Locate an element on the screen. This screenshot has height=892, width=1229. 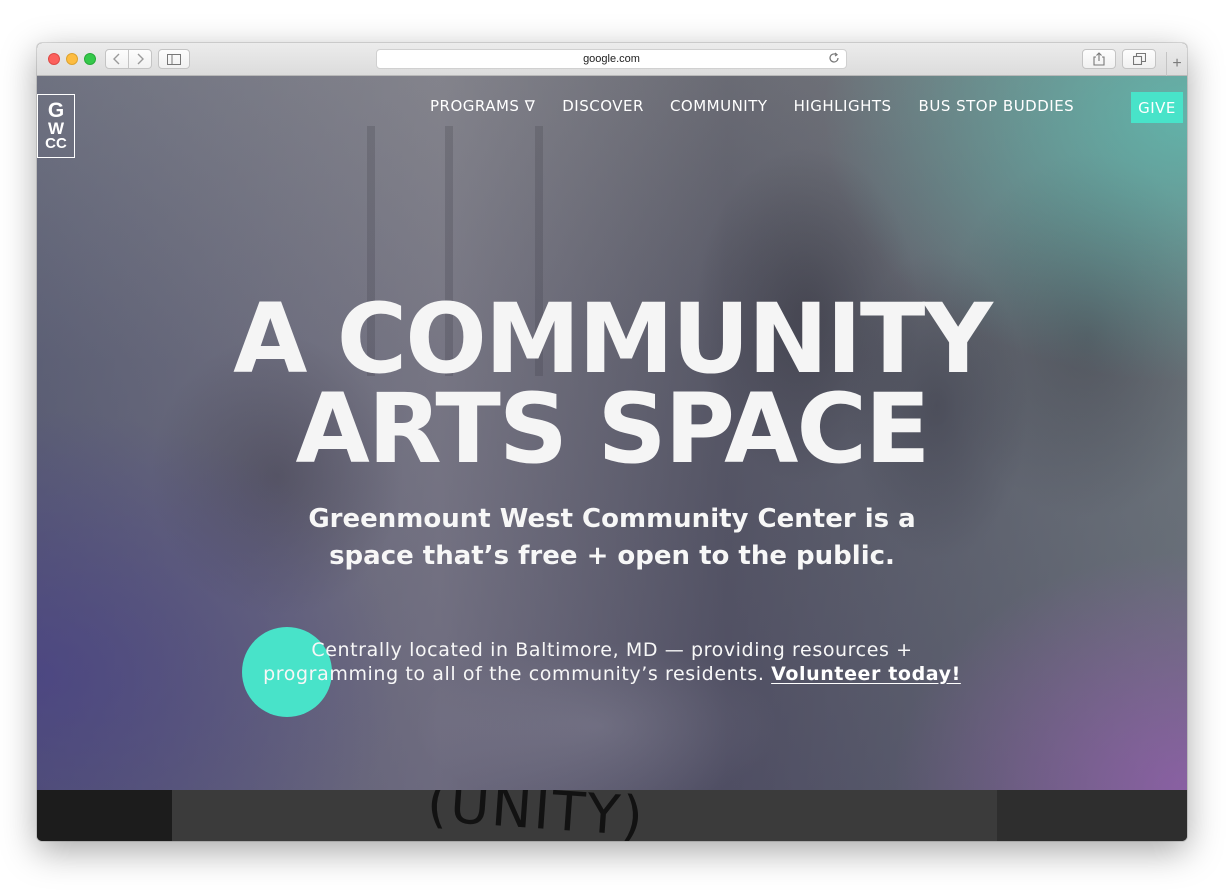
show-tabs-button is located at coordinates (1139, 59).